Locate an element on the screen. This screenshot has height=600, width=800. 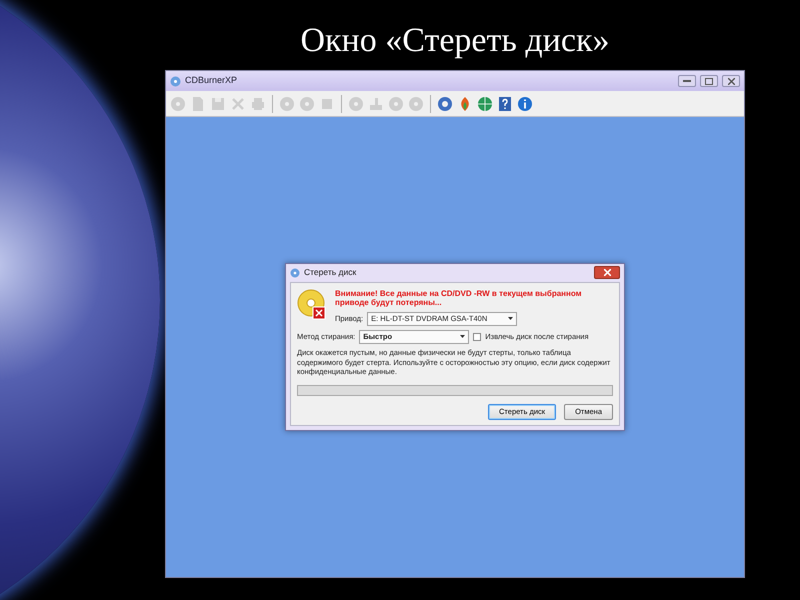
minimize-icon is located at coordinates (687, 81).